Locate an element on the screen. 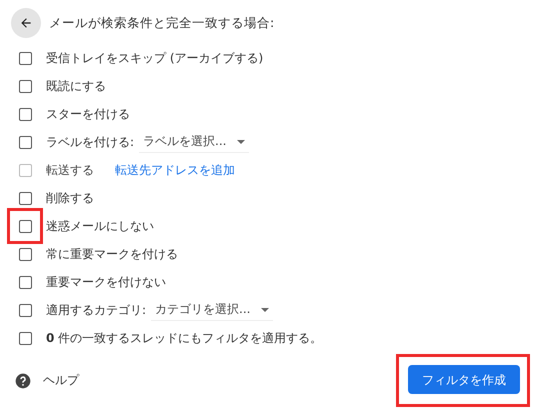 The image size is (535, 413). back-arrow-icon is located at coordinates (26, 23).